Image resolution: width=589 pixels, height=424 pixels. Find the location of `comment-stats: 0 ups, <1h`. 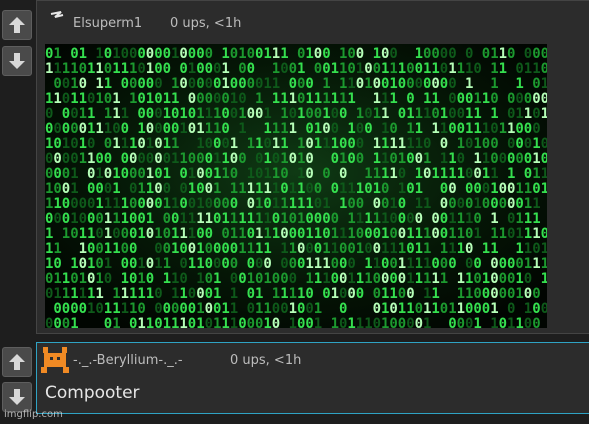

comment-stats: 0 ups, <1h is located at coordinates (266, 360).